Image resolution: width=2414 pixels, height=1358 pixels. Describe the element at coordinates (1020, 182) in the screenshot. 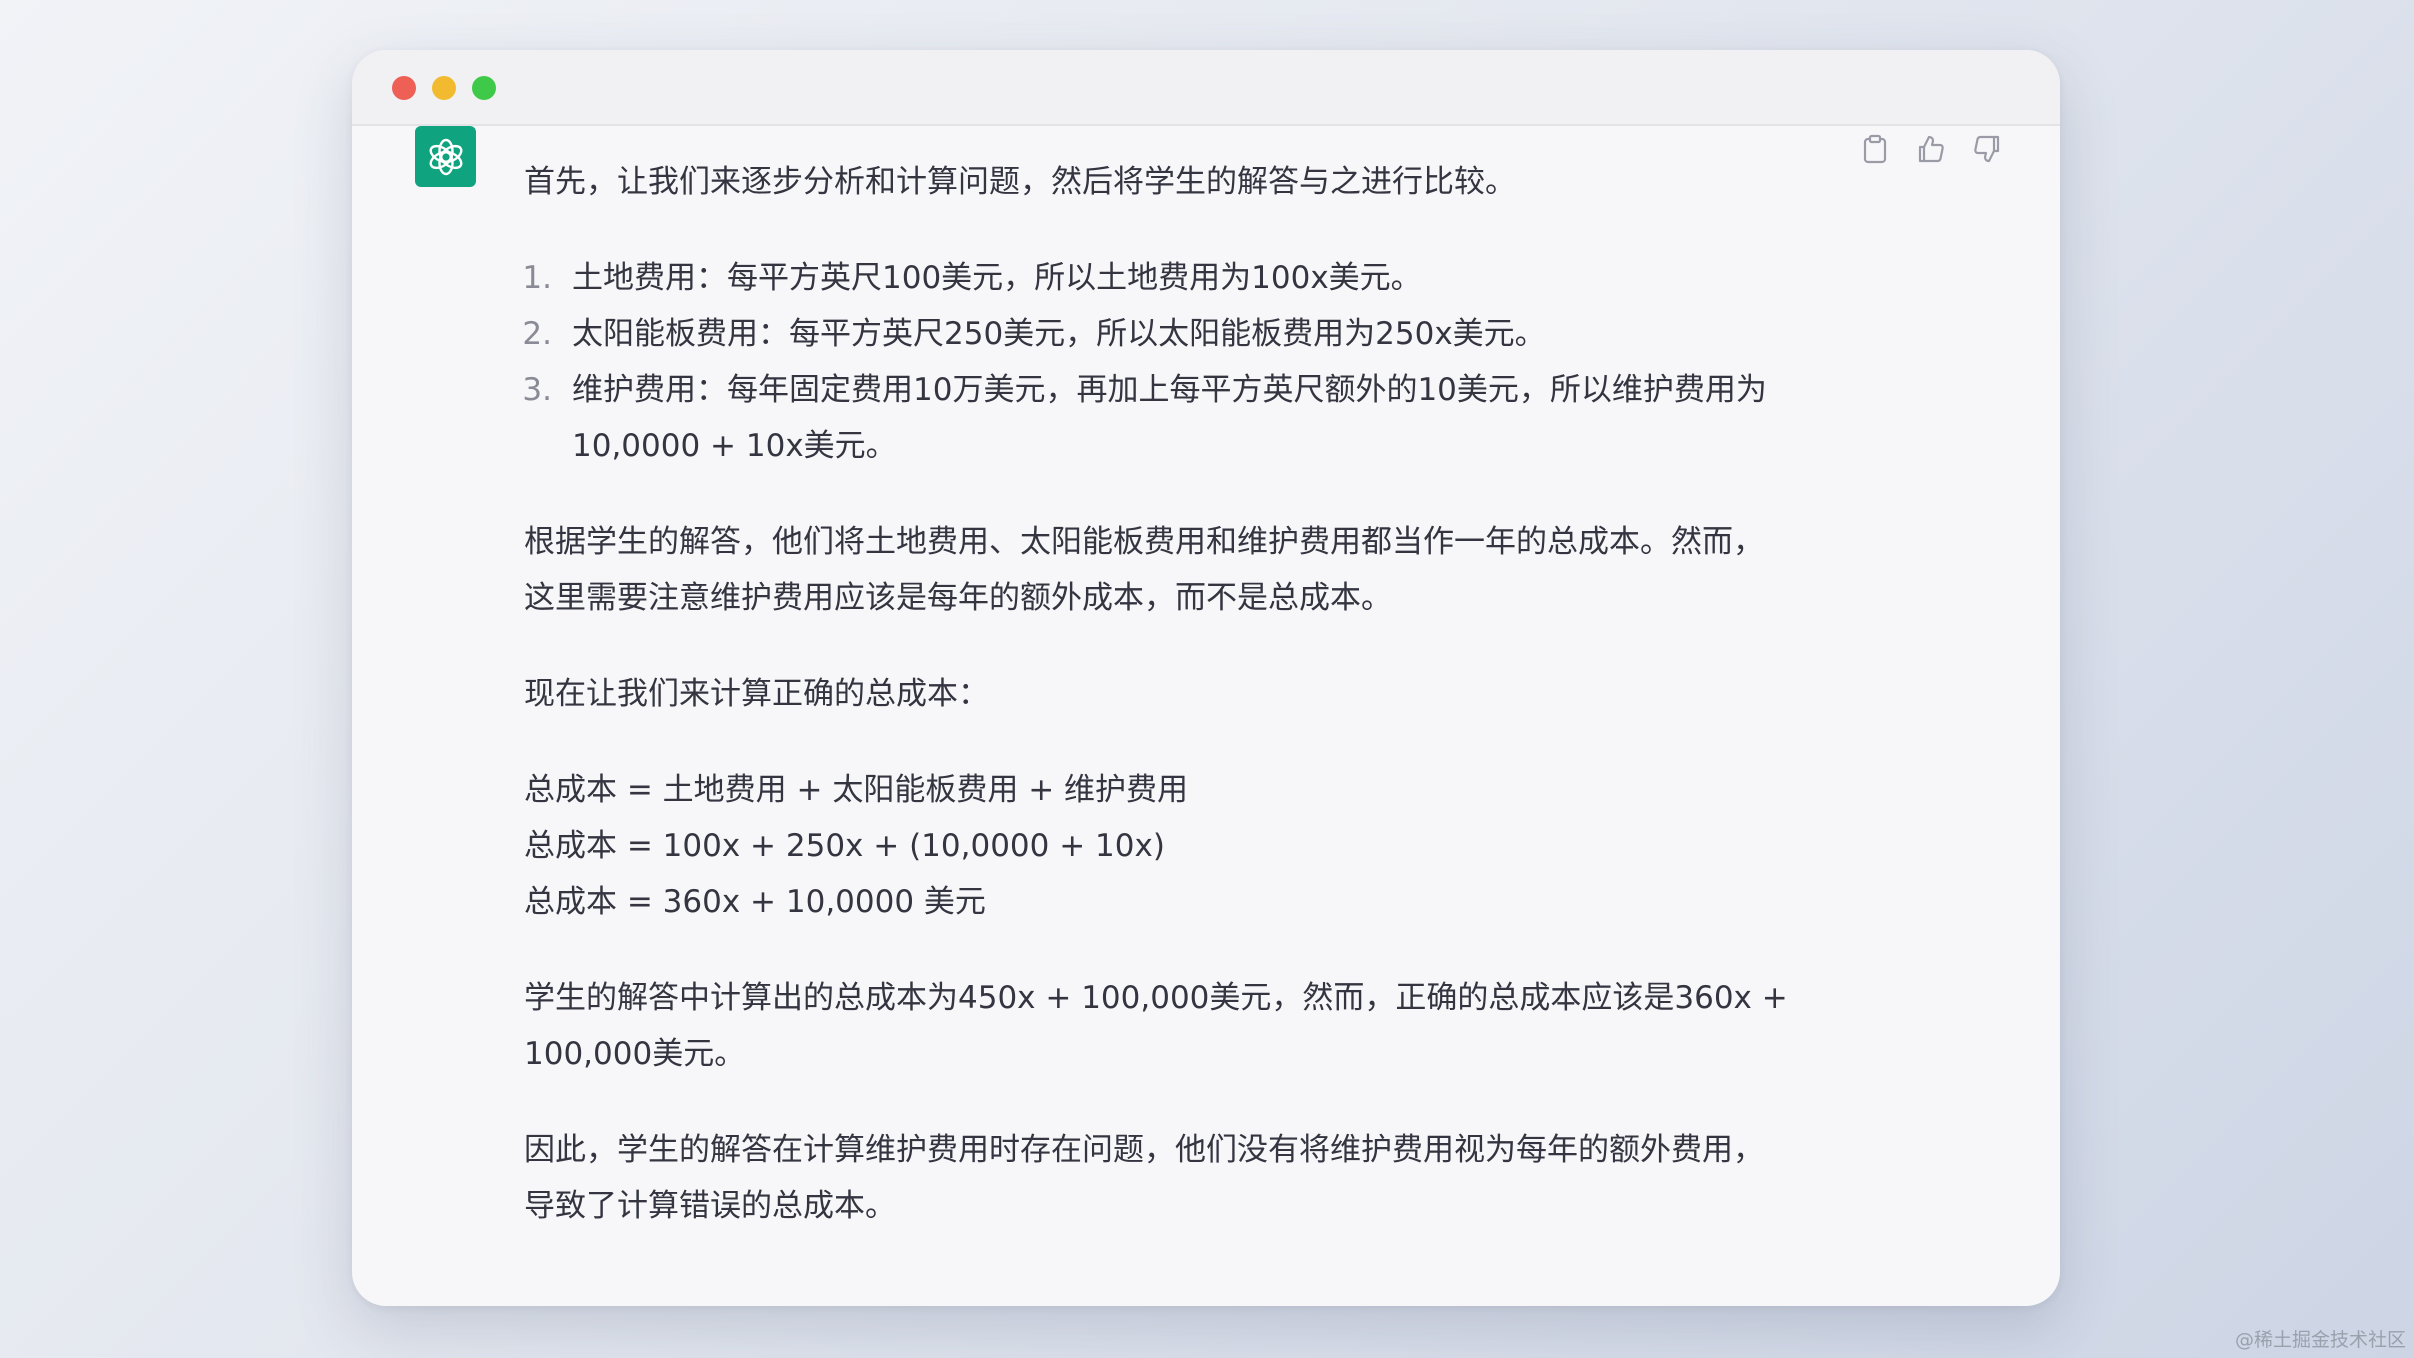

I see `message-intro: 首先，让我们来逐步分析和计算问题，然后将学生的解答与之进行比较。` at that location.